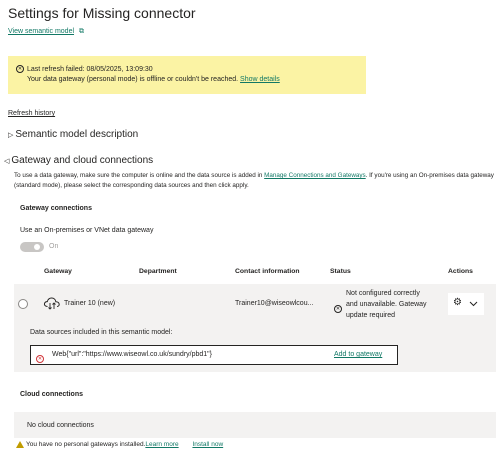  What do you see at coordinates (32, 247) in the screenshot?
I see `gateway-toggle` at bounding box center [32, 247].